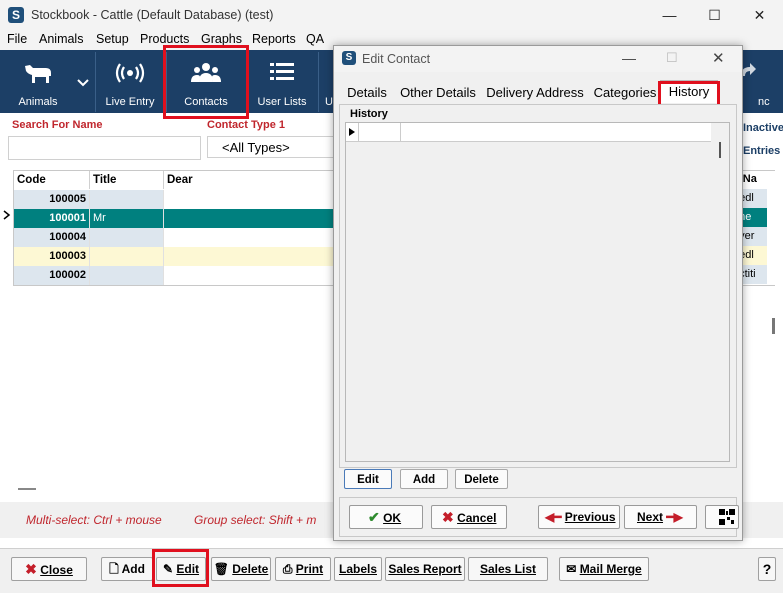 The height and width of the screenshot is (593, 783). Describe the element at coordinates (282, 82) in the screenshot. I see `toolbar-user-lists-button: User Lists` at that location.